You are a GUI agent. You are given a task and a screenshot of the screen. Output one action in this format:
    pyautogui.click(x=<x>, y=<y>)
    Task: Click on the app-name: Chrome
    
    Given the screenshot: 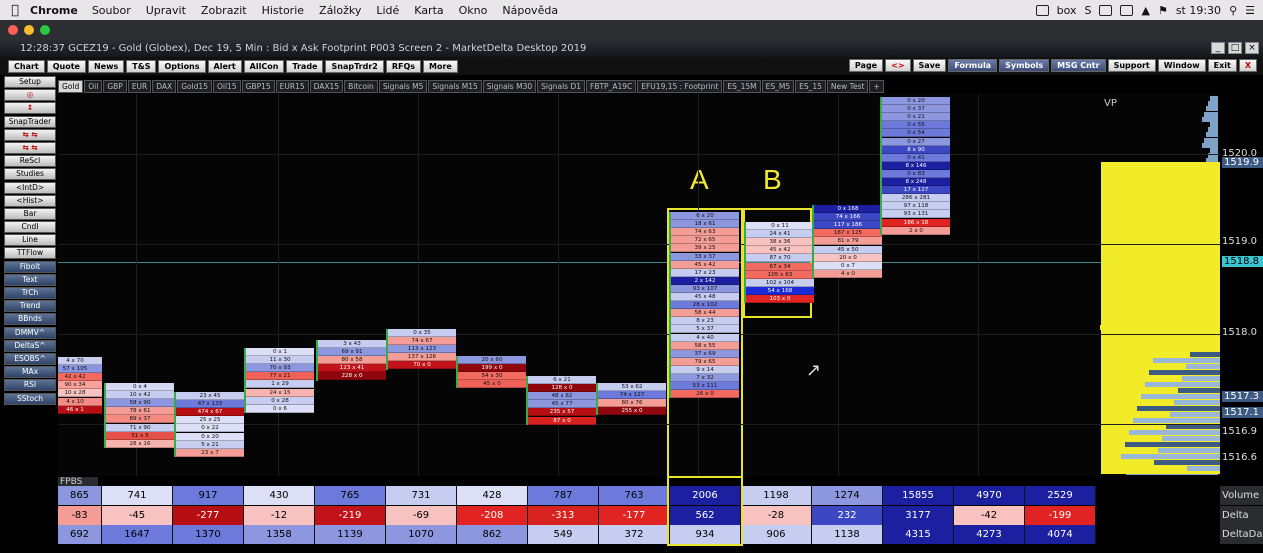 What is the action you would take?
    pyautogui.click(x=54, y=10)
    